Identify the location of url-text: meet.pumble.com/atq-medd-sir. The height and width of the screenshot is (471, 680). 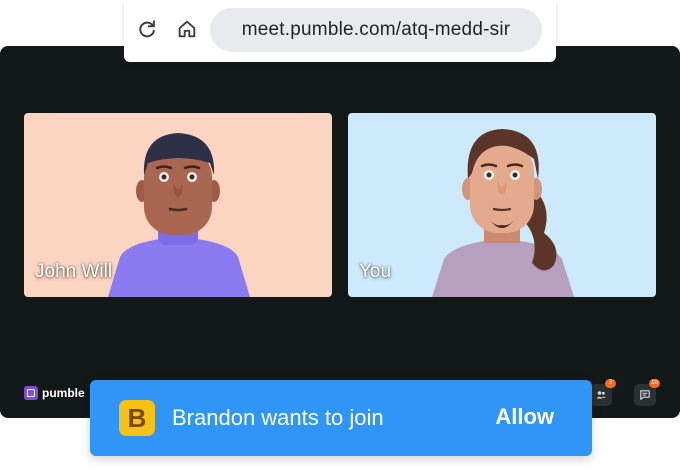
(376, 29).